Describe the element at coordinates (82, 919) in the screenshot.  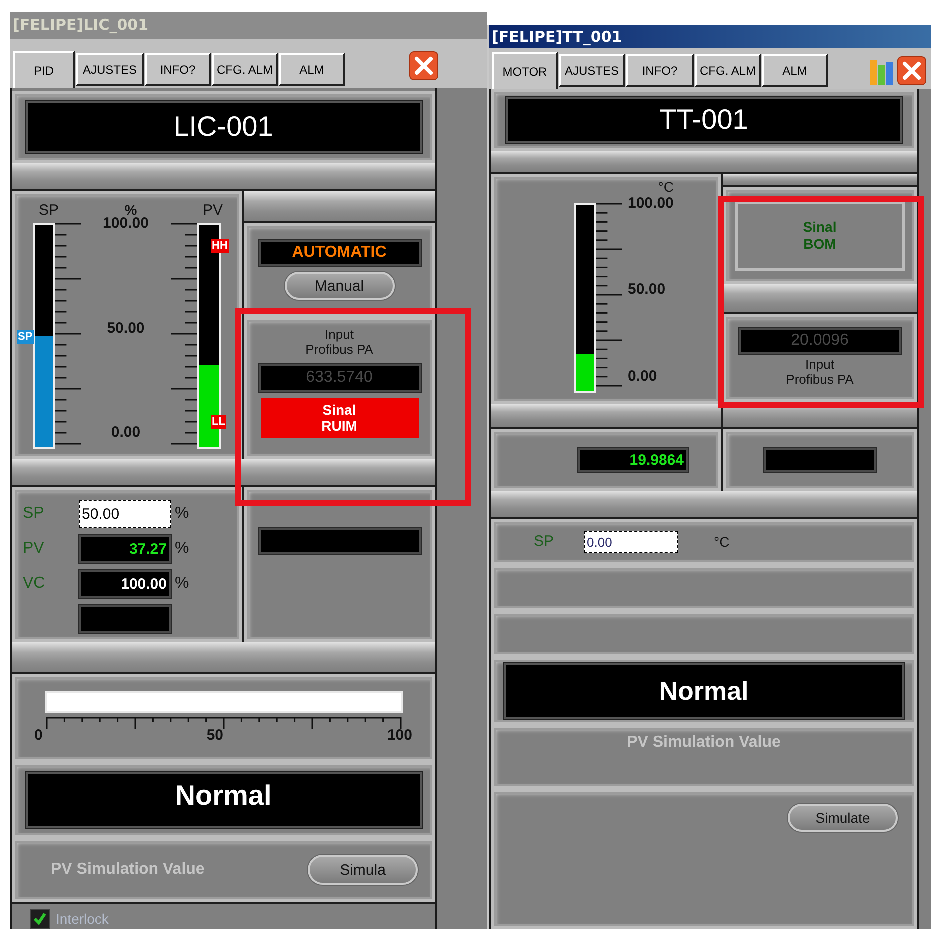
I see `interlock-label: Interlock` at that location.